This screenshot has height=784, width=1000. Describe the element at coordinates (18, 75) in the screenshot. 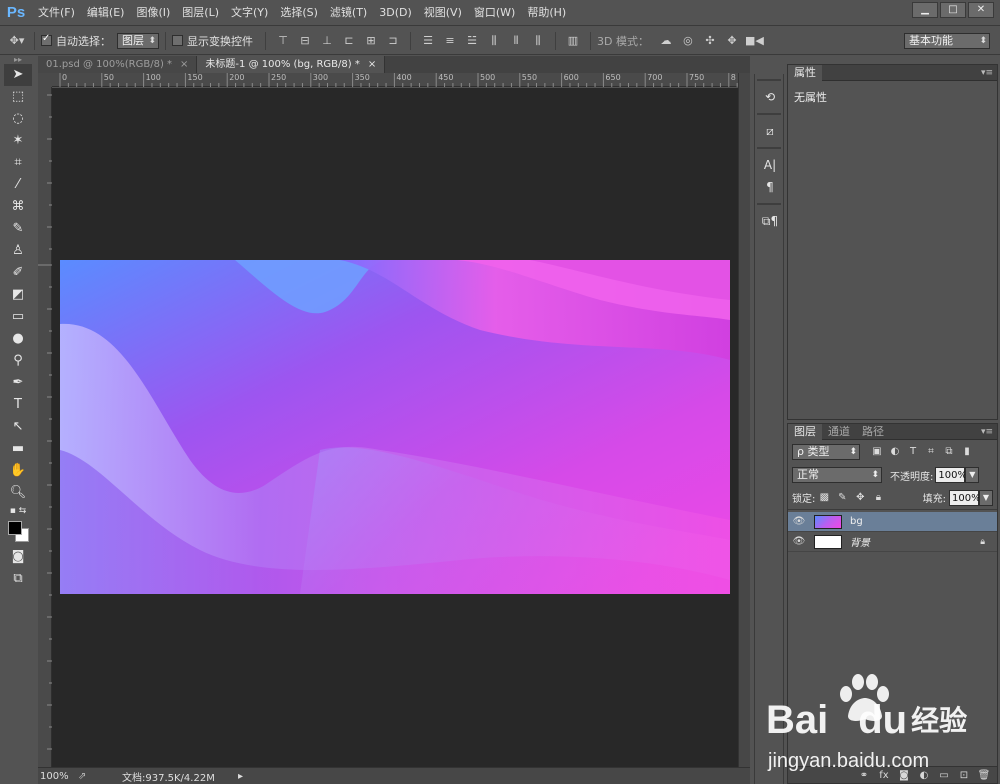

I see `move-tool-icon: ➤` at that location.